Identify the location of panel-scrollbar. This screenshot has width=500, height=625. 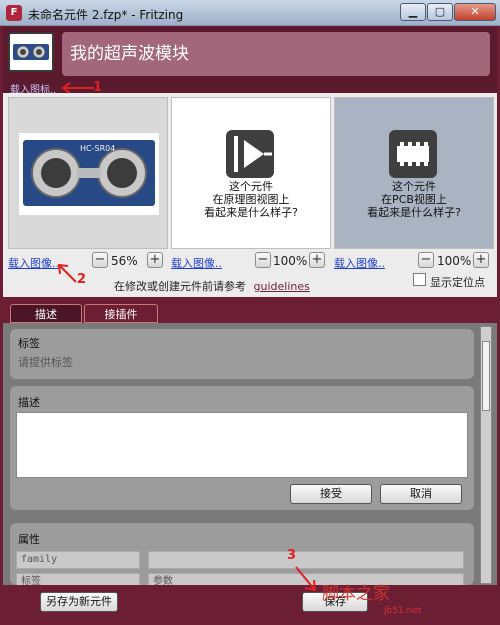
(486, 455).